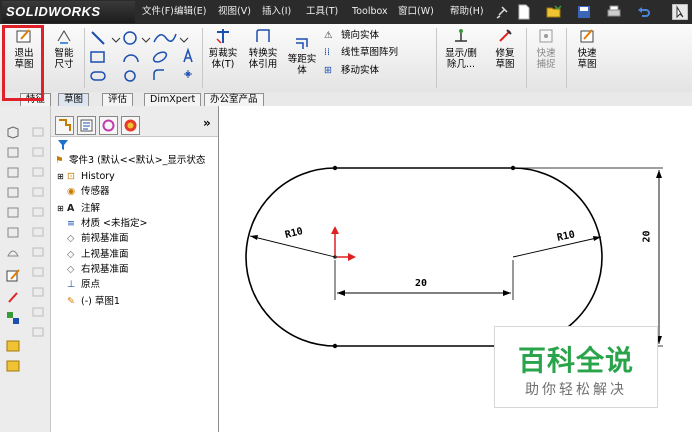 Image resolution: width=692 pixels, height=432 pixels. Describe the element at coordinates (302, 65) in the screenshot. I see `offset-label: 等距实体` at that location.